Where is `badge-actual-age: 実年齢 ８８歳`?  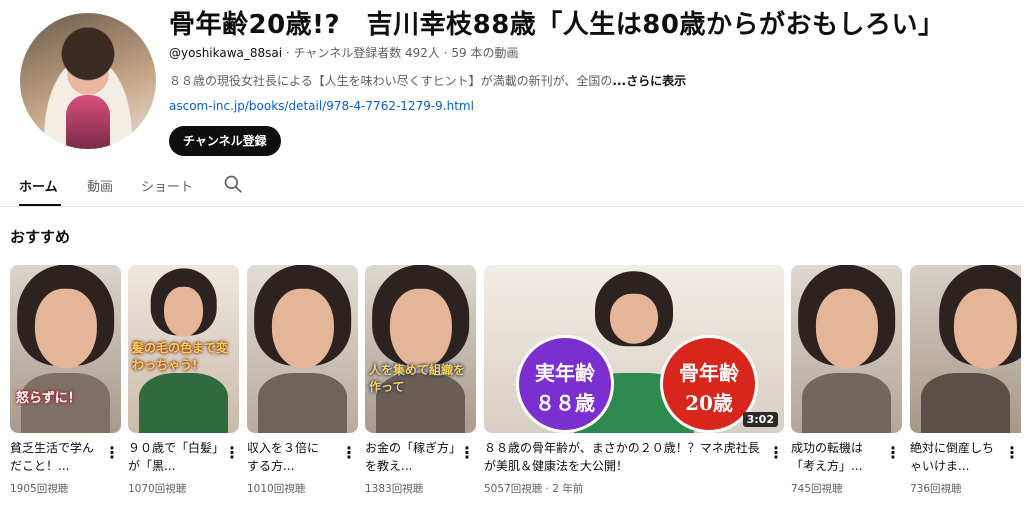 badge-actual-age: 実年齢 ８８歳 is located at coordinates (565, 384).